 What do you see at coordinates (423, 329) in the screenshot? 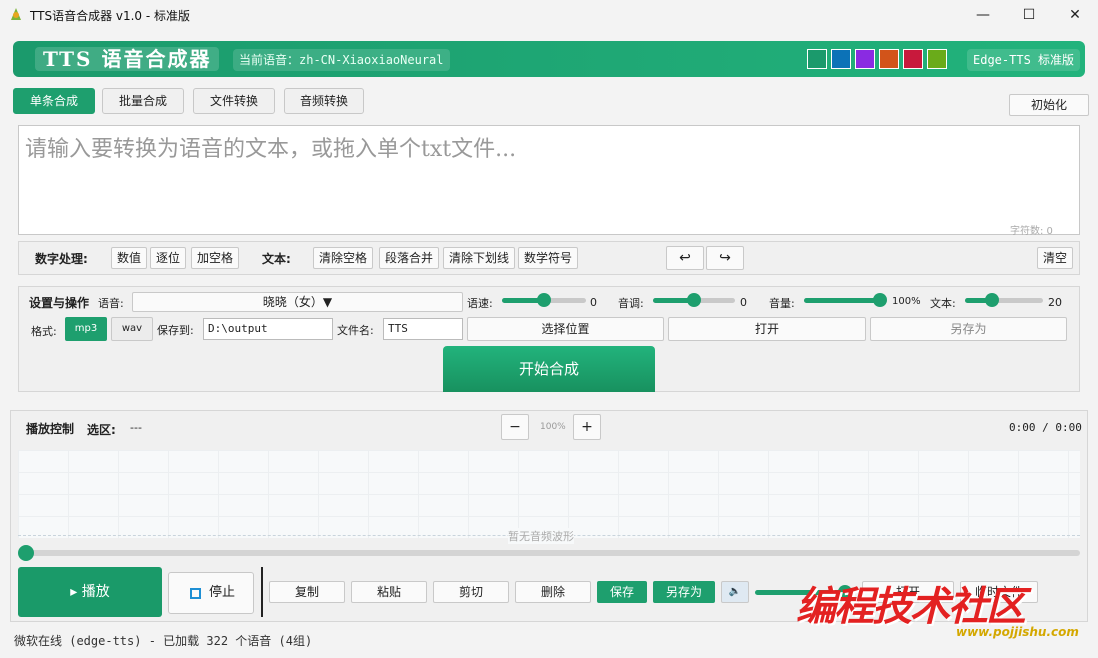
I see `filename-input: TTS` at bounding box center [423, 329].